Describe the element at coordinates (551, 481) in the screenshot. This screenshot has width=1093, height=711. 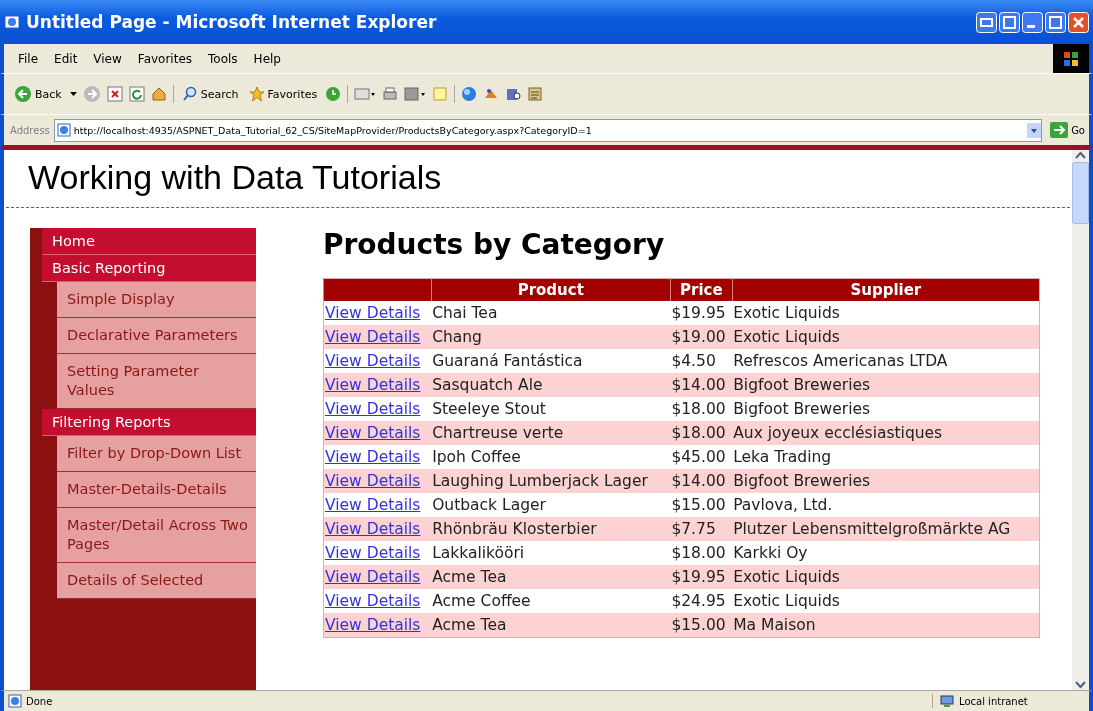
I see `table-cell: Laughing Lumberjack Lager` at that location.